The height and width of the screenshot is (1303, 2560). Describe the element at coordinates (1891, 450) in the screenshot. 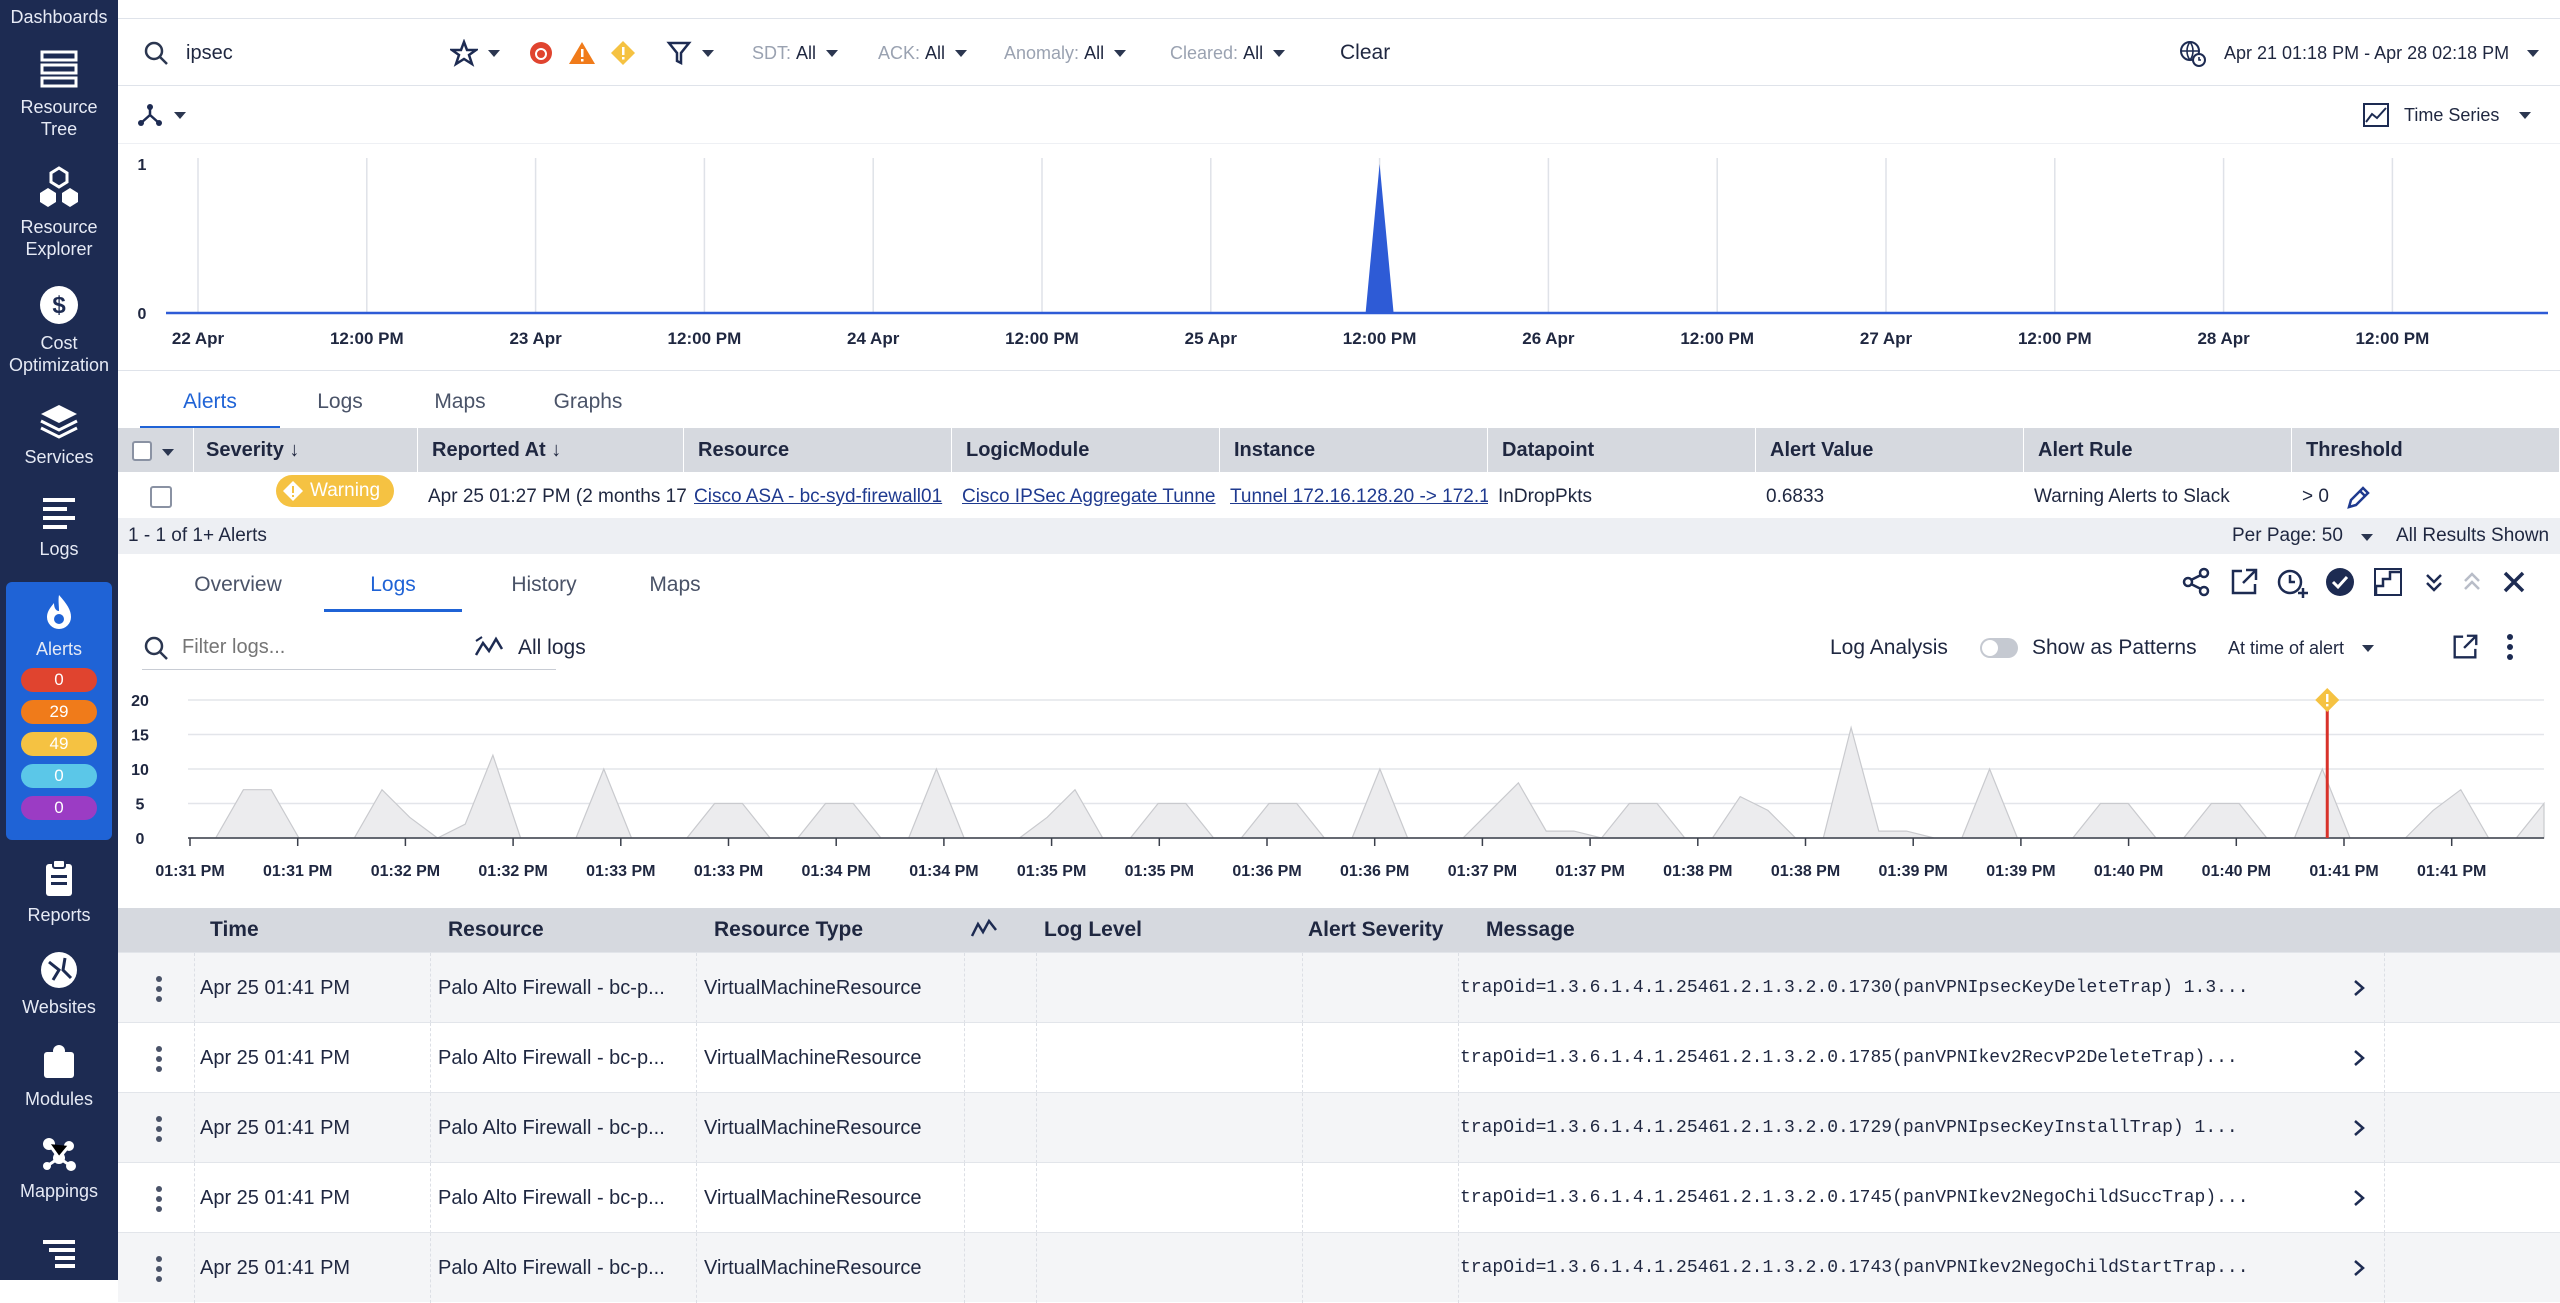

I see `column-alert-value: Alert Value` at that location.